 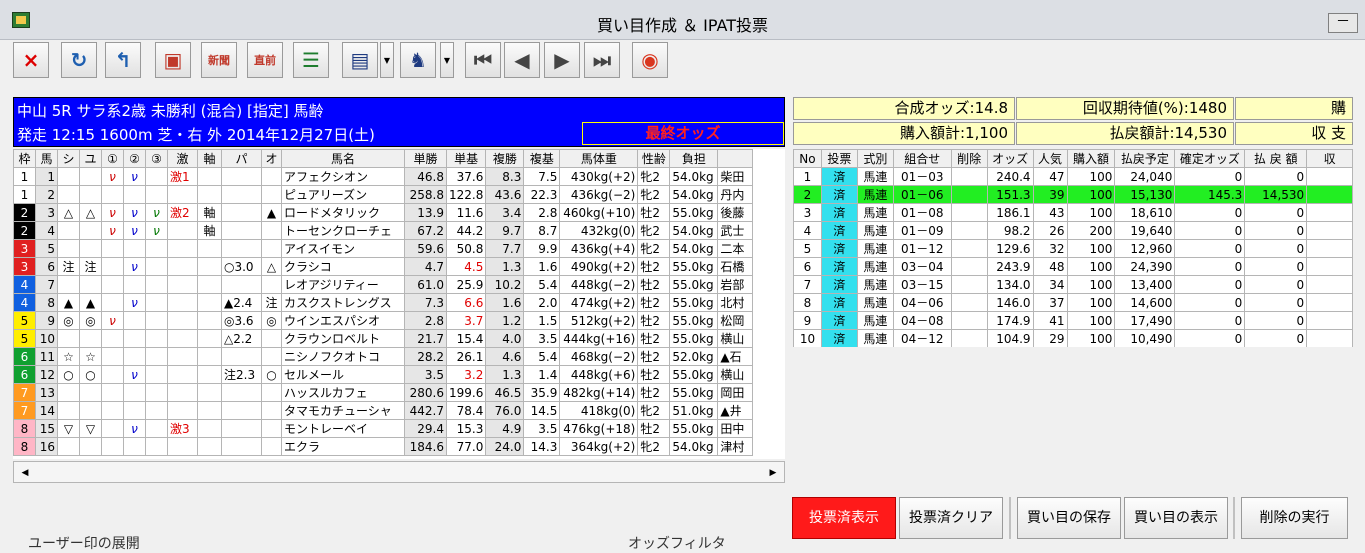 What do you see at coordinates (46, 158) in the screenshot?
I see `column-header: 馬` at bounding box center [46, 158].